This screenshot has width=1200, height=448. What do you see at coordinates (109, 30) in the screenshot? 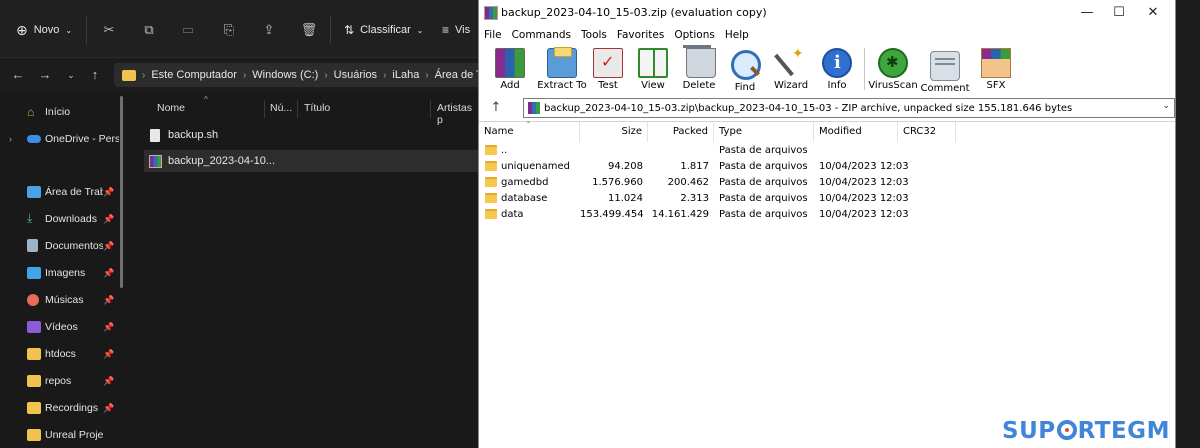
I see `cut-icon: ✂` at bounding box center [109, 30].